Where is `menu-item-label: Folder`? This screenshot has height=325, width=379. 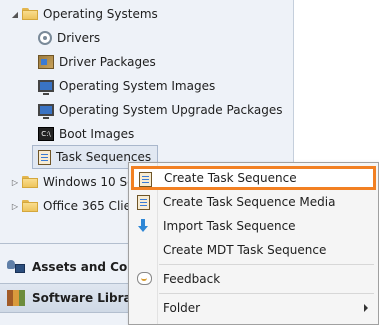
menu-item-label: Folder is located at coordinates (182, 308).